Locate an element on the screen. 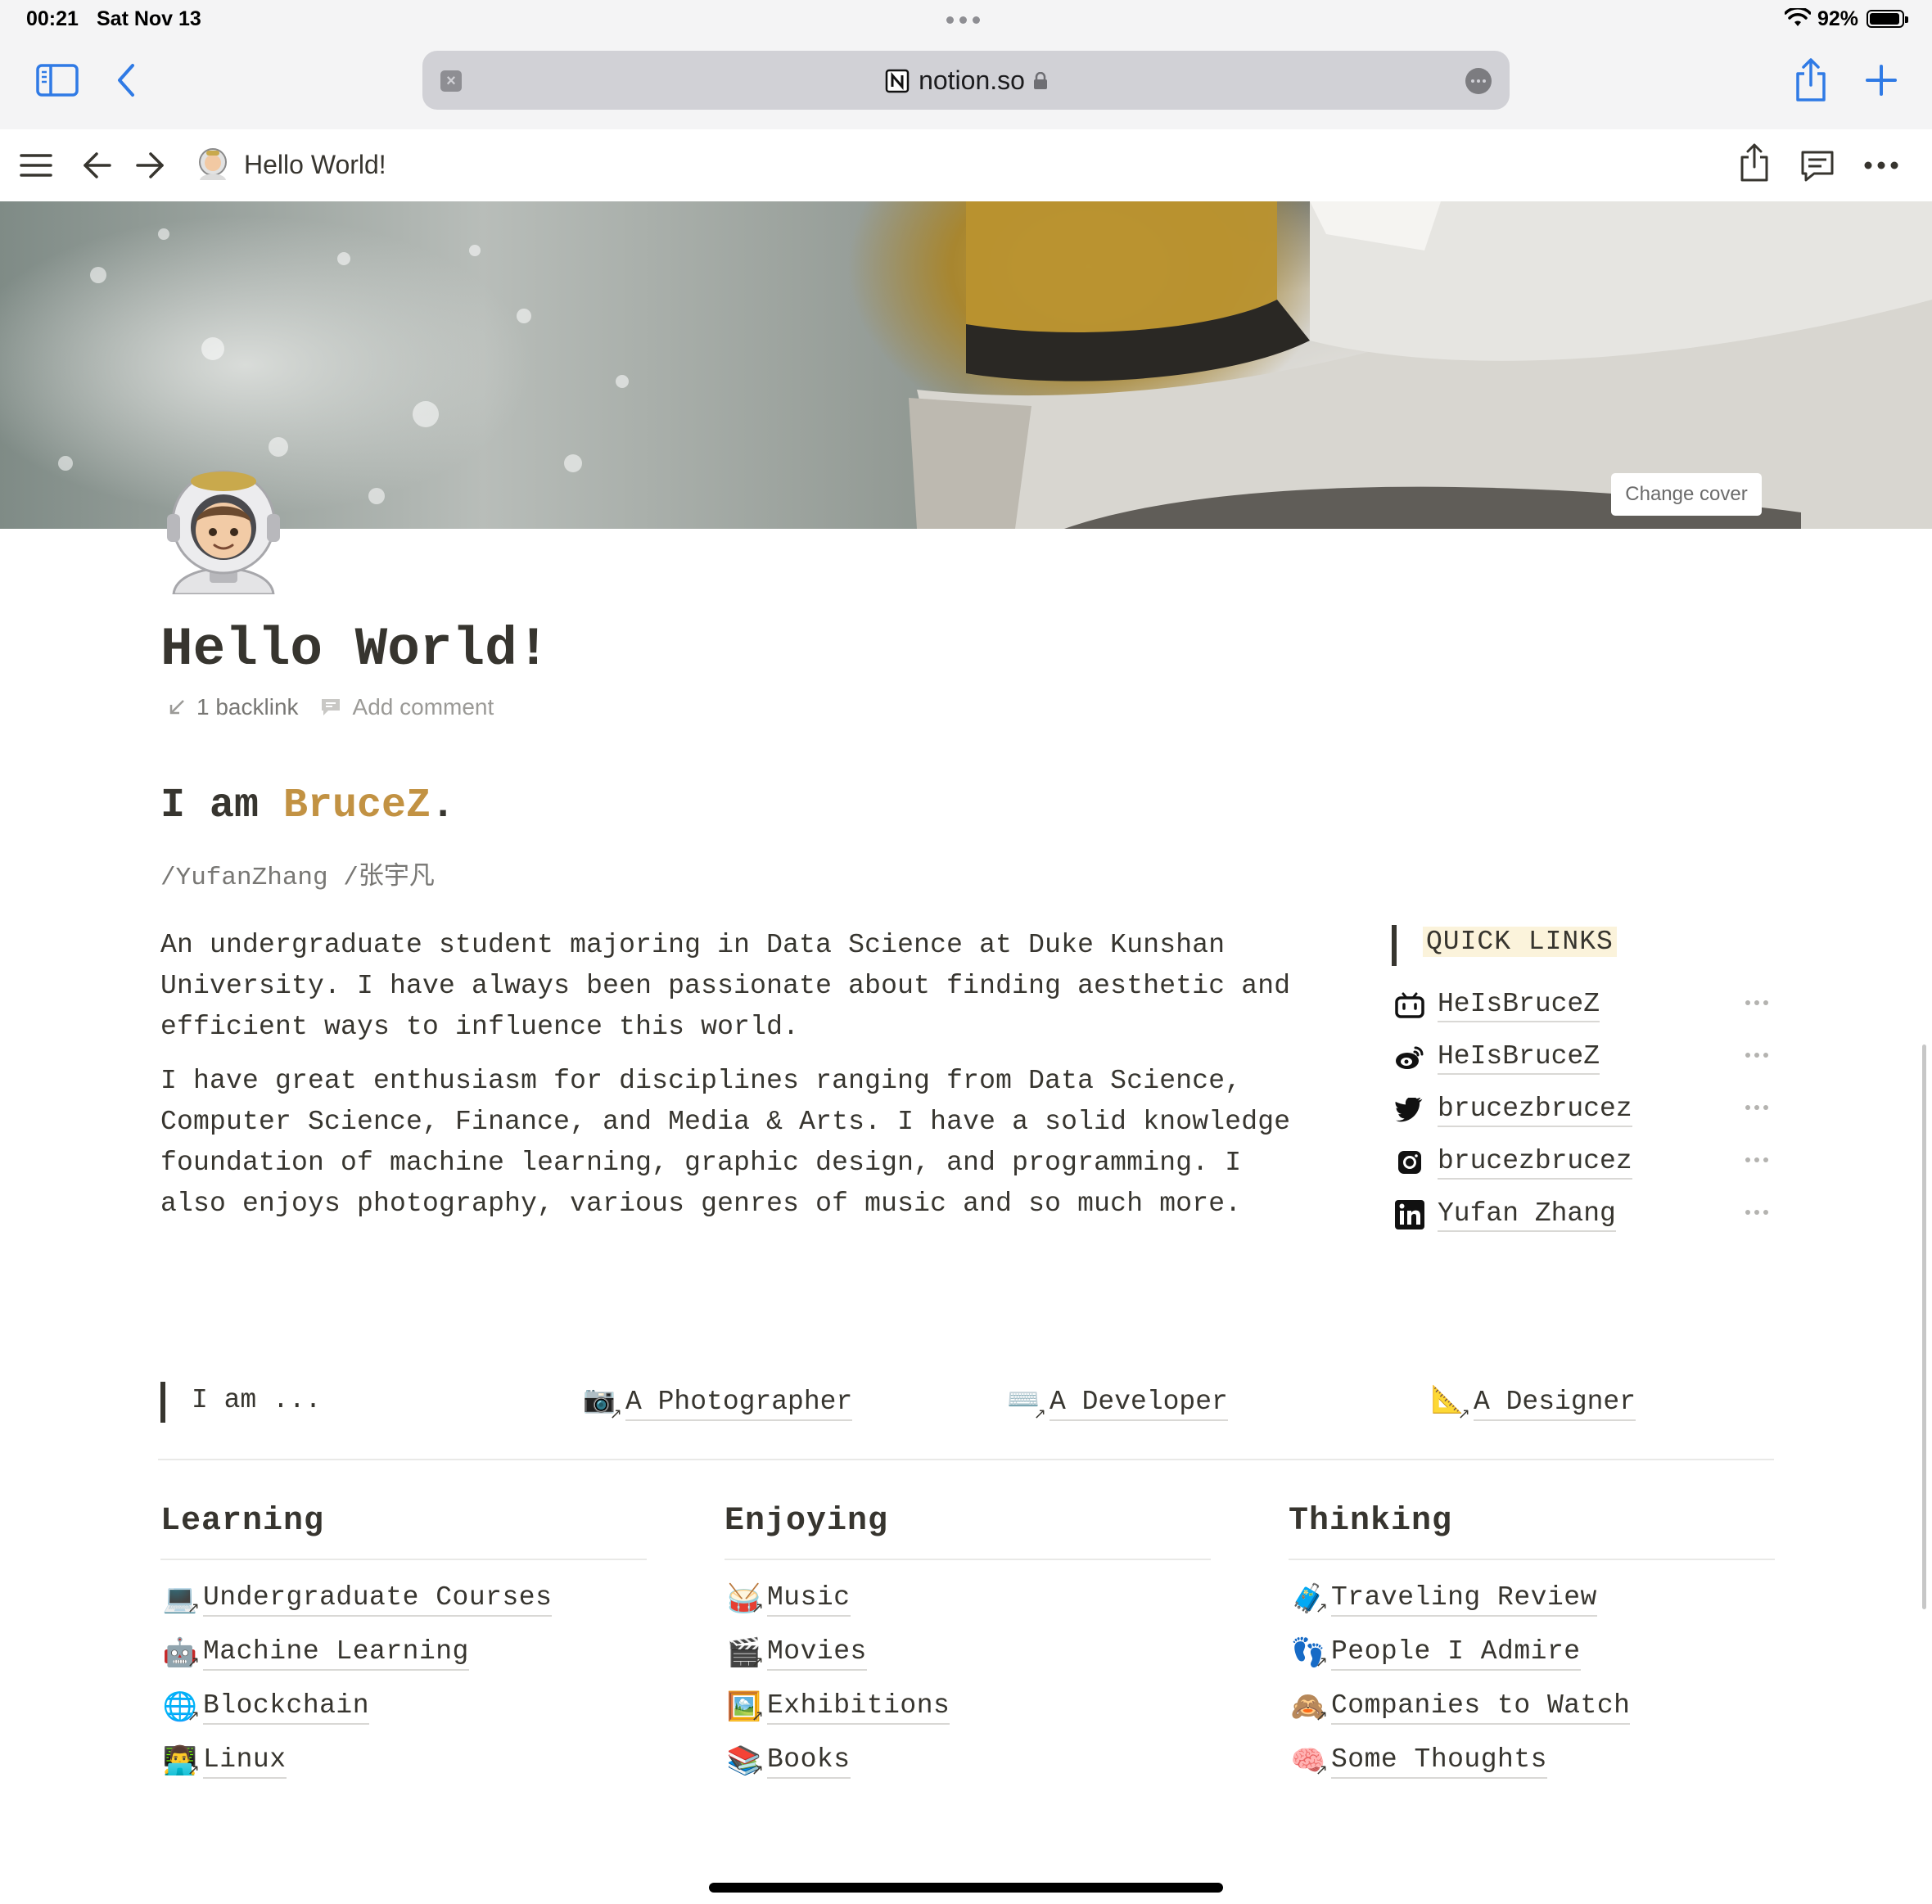 The width and height of the screenshot is (1932, 1904). more-options-icon is located at coordinates (1881, 165).